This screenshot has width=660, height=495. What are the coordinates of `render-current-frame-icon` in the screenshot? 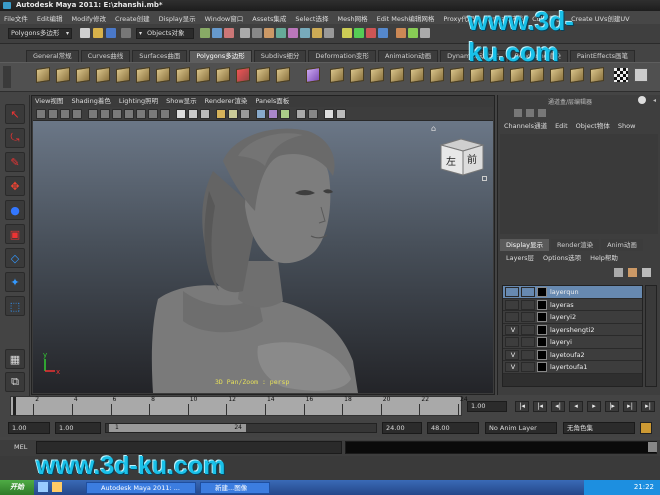 It's located at (401, 33).